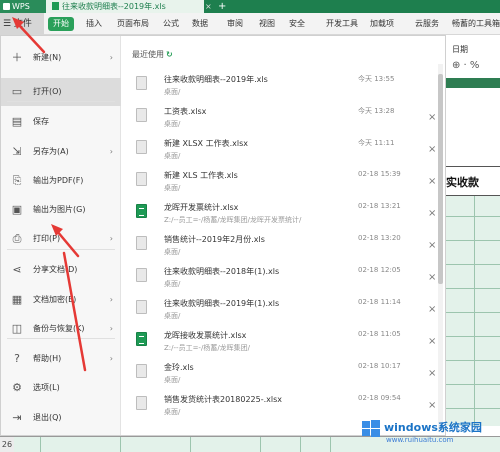 This screenshot has width=500, height=452. What do you see at coordinates (207, 348) in the screenshot?
I see `file-path: Z:/--员工=-/杨蓄/龙晖集团/` at bounding box center [207, 348].